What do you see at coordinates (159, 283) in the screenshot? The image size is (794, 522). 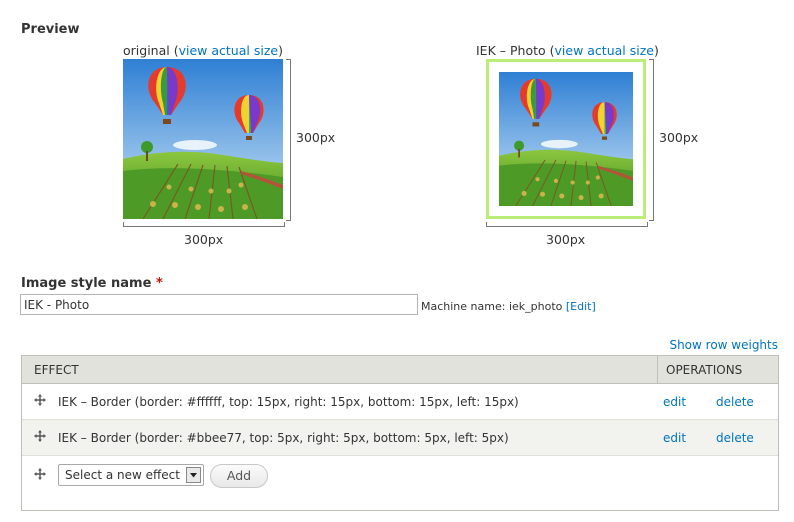 I see `required-marker: *` at bounding box center [159, 283].